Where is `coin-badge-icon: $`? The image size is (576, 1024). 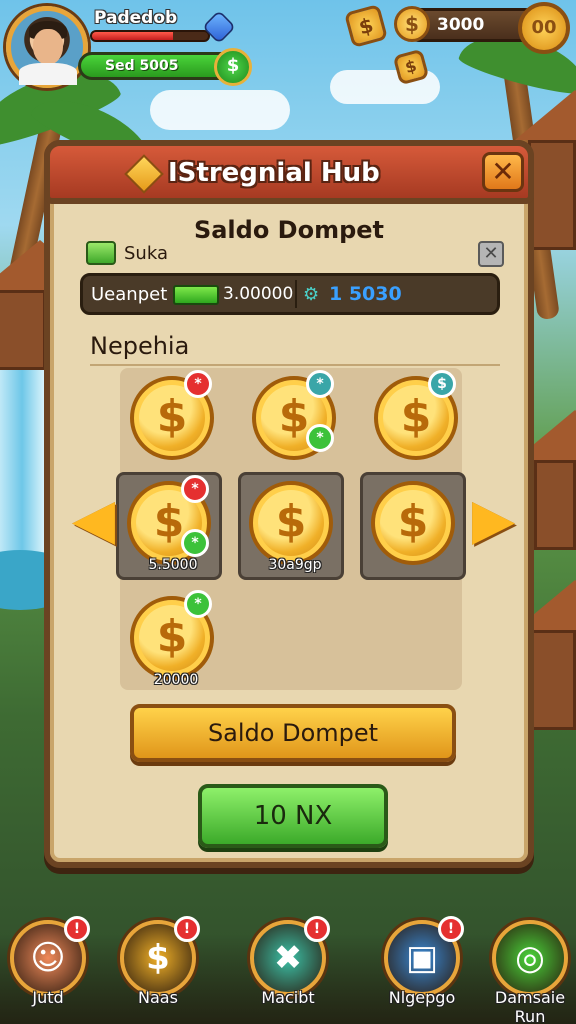 coin-badge-icon: $ is located at coordinates (442, 384).